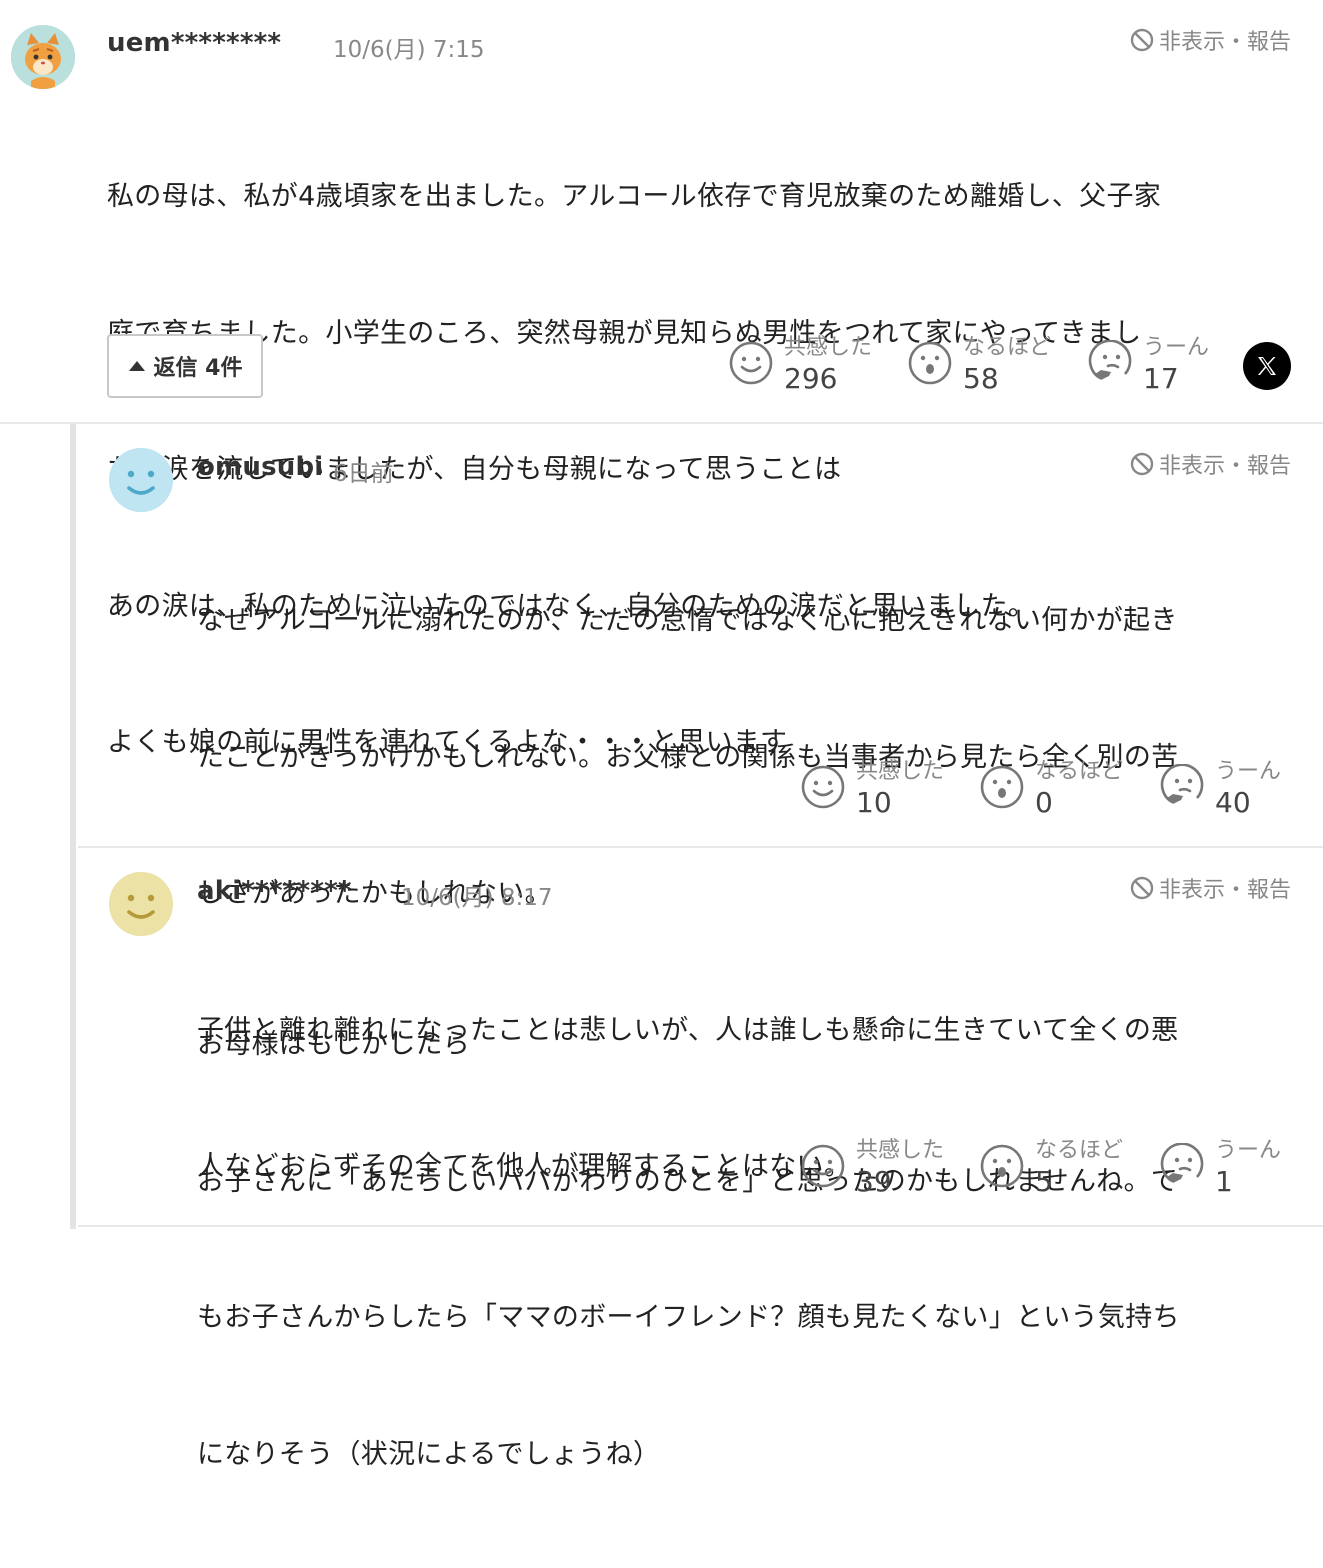  What do you see at coordinates (688, 1181) in the screenshot?
I see `comment-line: お子さんに「あたらしいパパがわりのひとを」と思ったのかもしれませんね。で` at bounding box center [688, 1181].